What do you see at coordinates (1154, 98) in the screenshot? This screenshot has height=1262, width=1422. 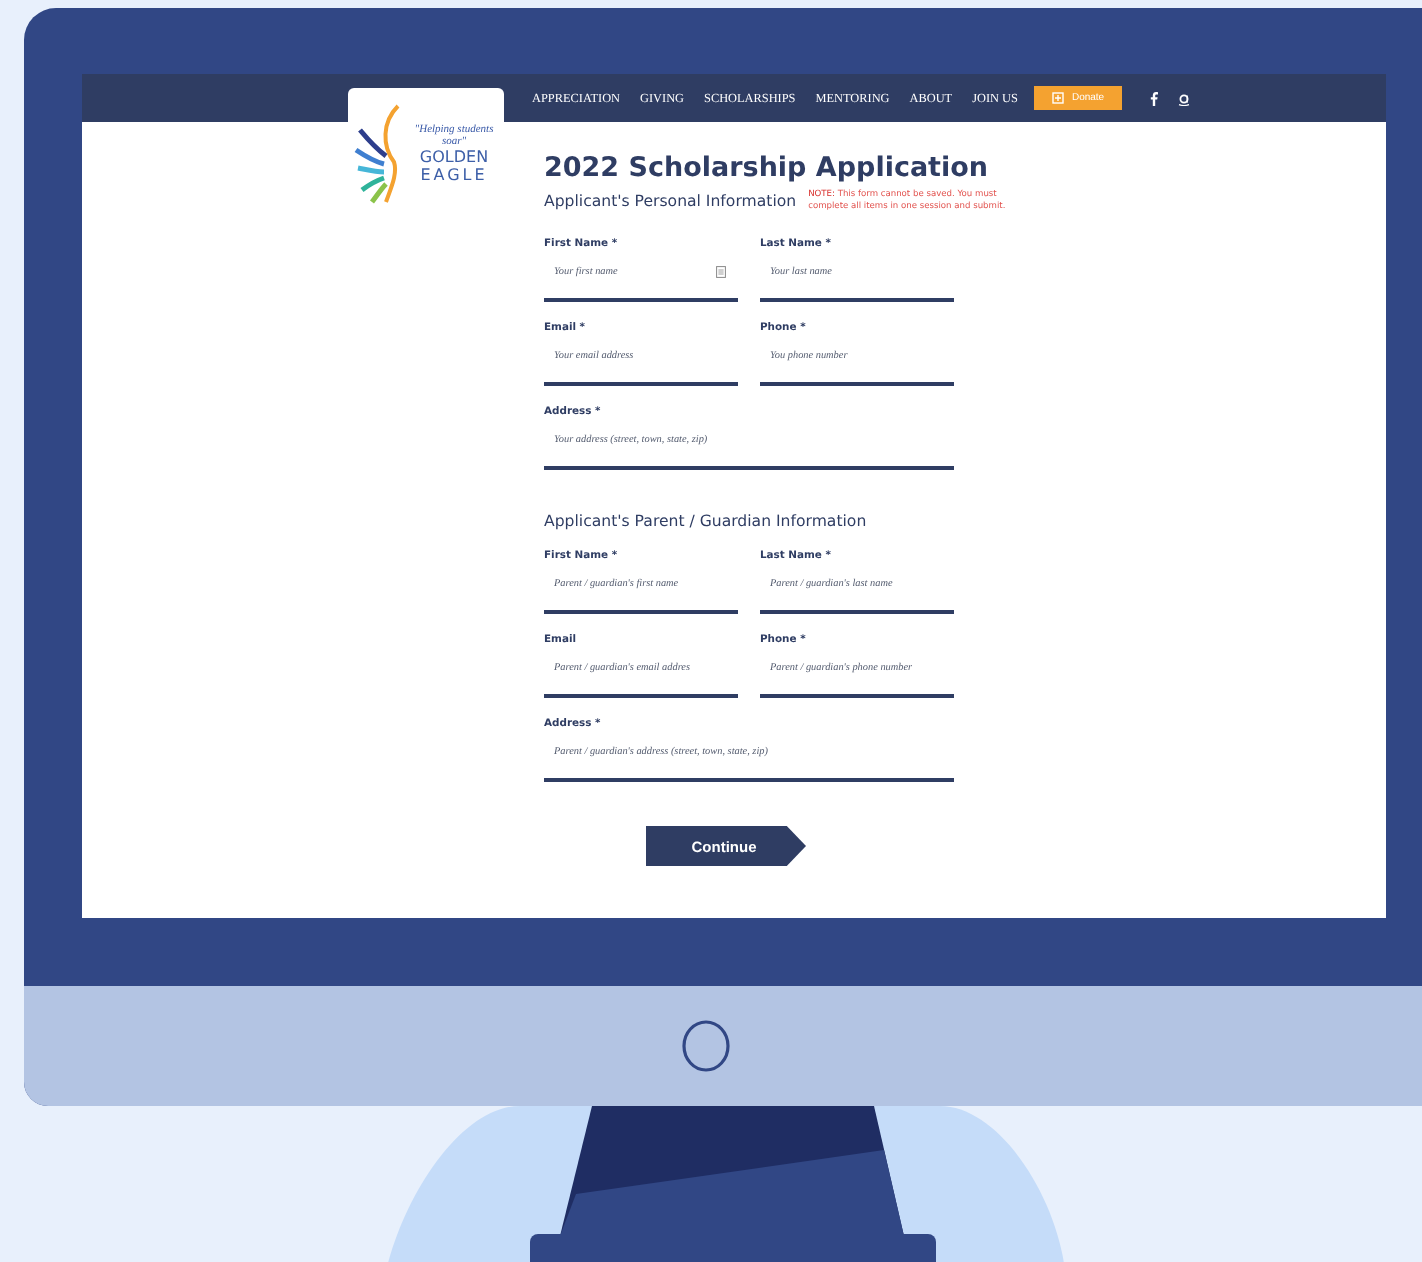 I see `facebook-icon` at bounding box center [1154, 98].